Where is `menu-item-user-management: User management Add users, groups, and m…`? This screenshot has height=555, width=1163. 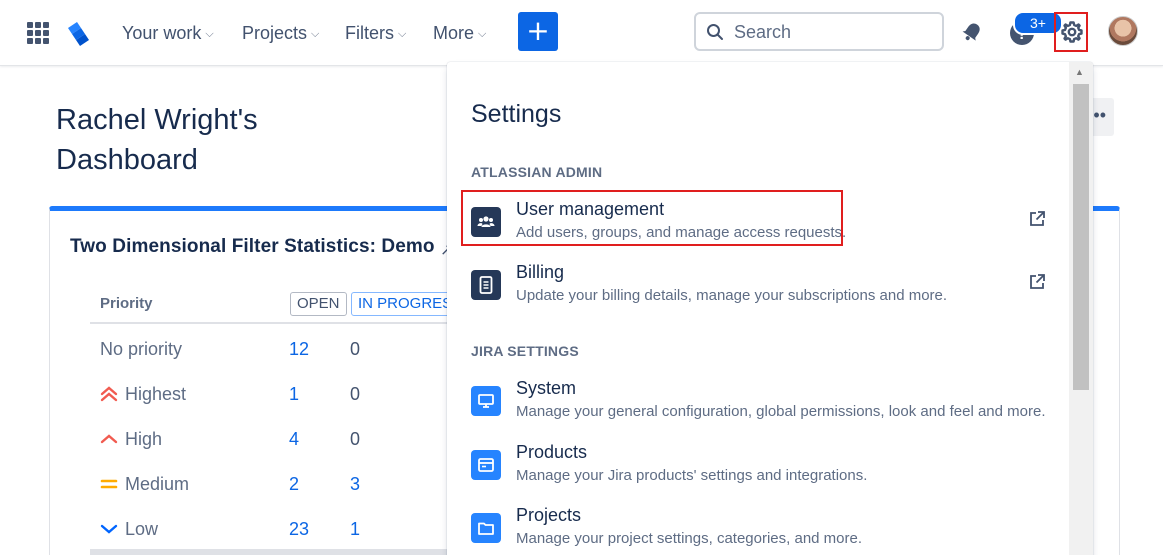
menu-item-user-management: User management Add users, groups, and m… is located at coordinates (757, 227).